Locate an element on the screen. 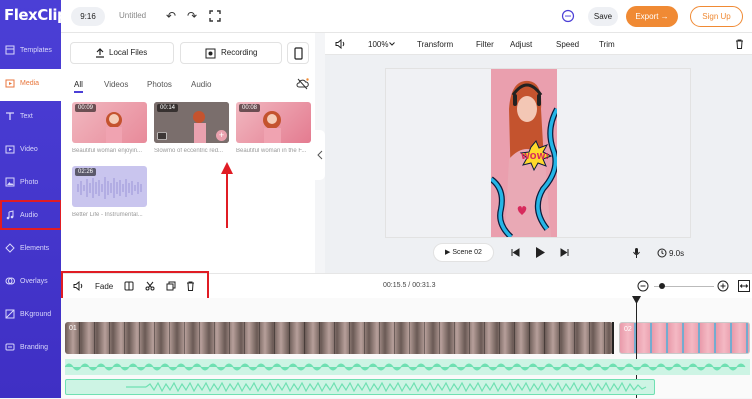  branding-icon is located at coordinates (10, 347).